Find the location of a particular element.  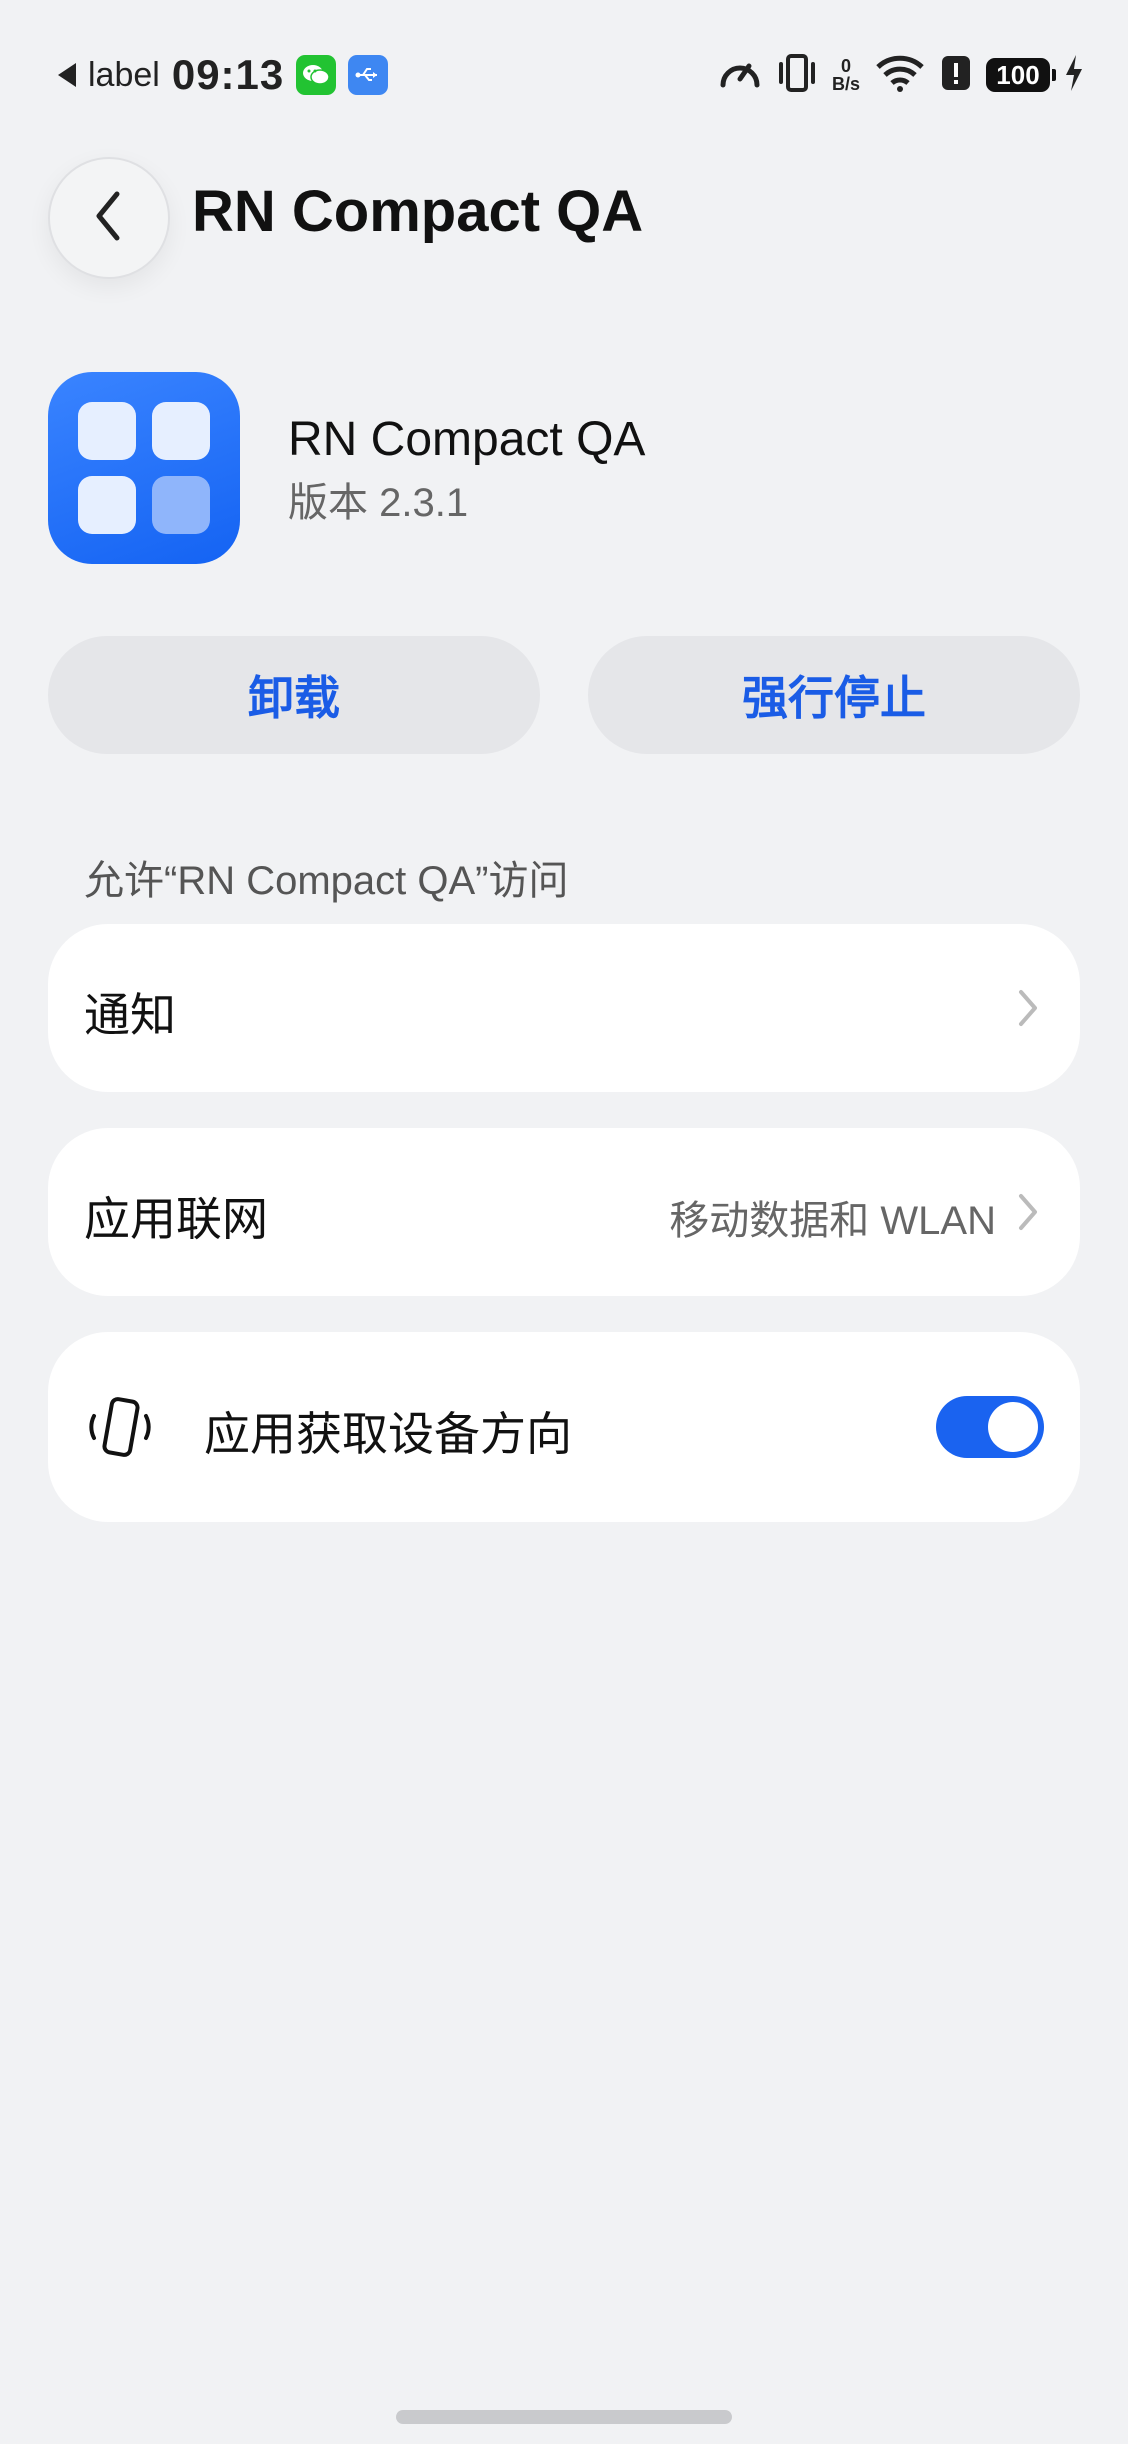

network-speed: 0 B/s is located at coordinates (846, 75).